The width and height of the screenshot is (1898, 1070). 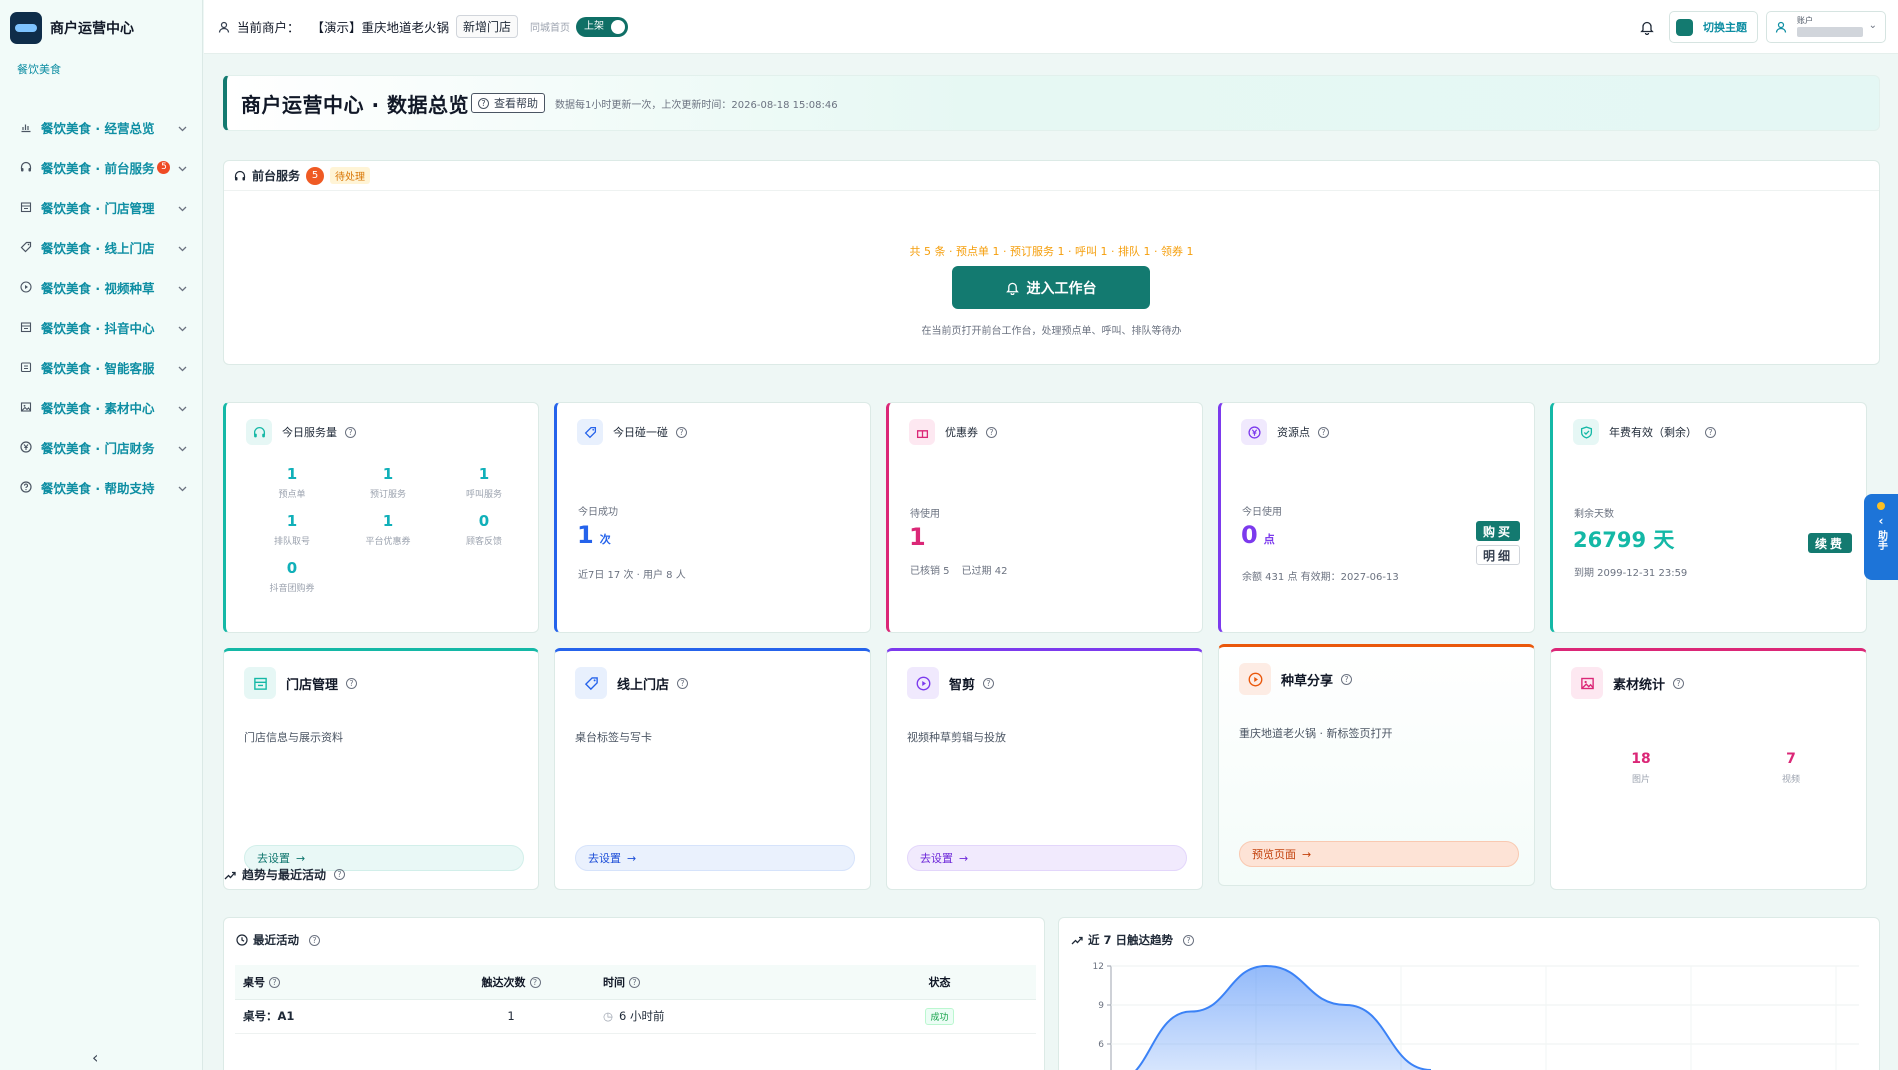 I want to click on table-row: 桌号：A1 1 ◷ 6 小时前 成功, so click(x=635, y=1016).